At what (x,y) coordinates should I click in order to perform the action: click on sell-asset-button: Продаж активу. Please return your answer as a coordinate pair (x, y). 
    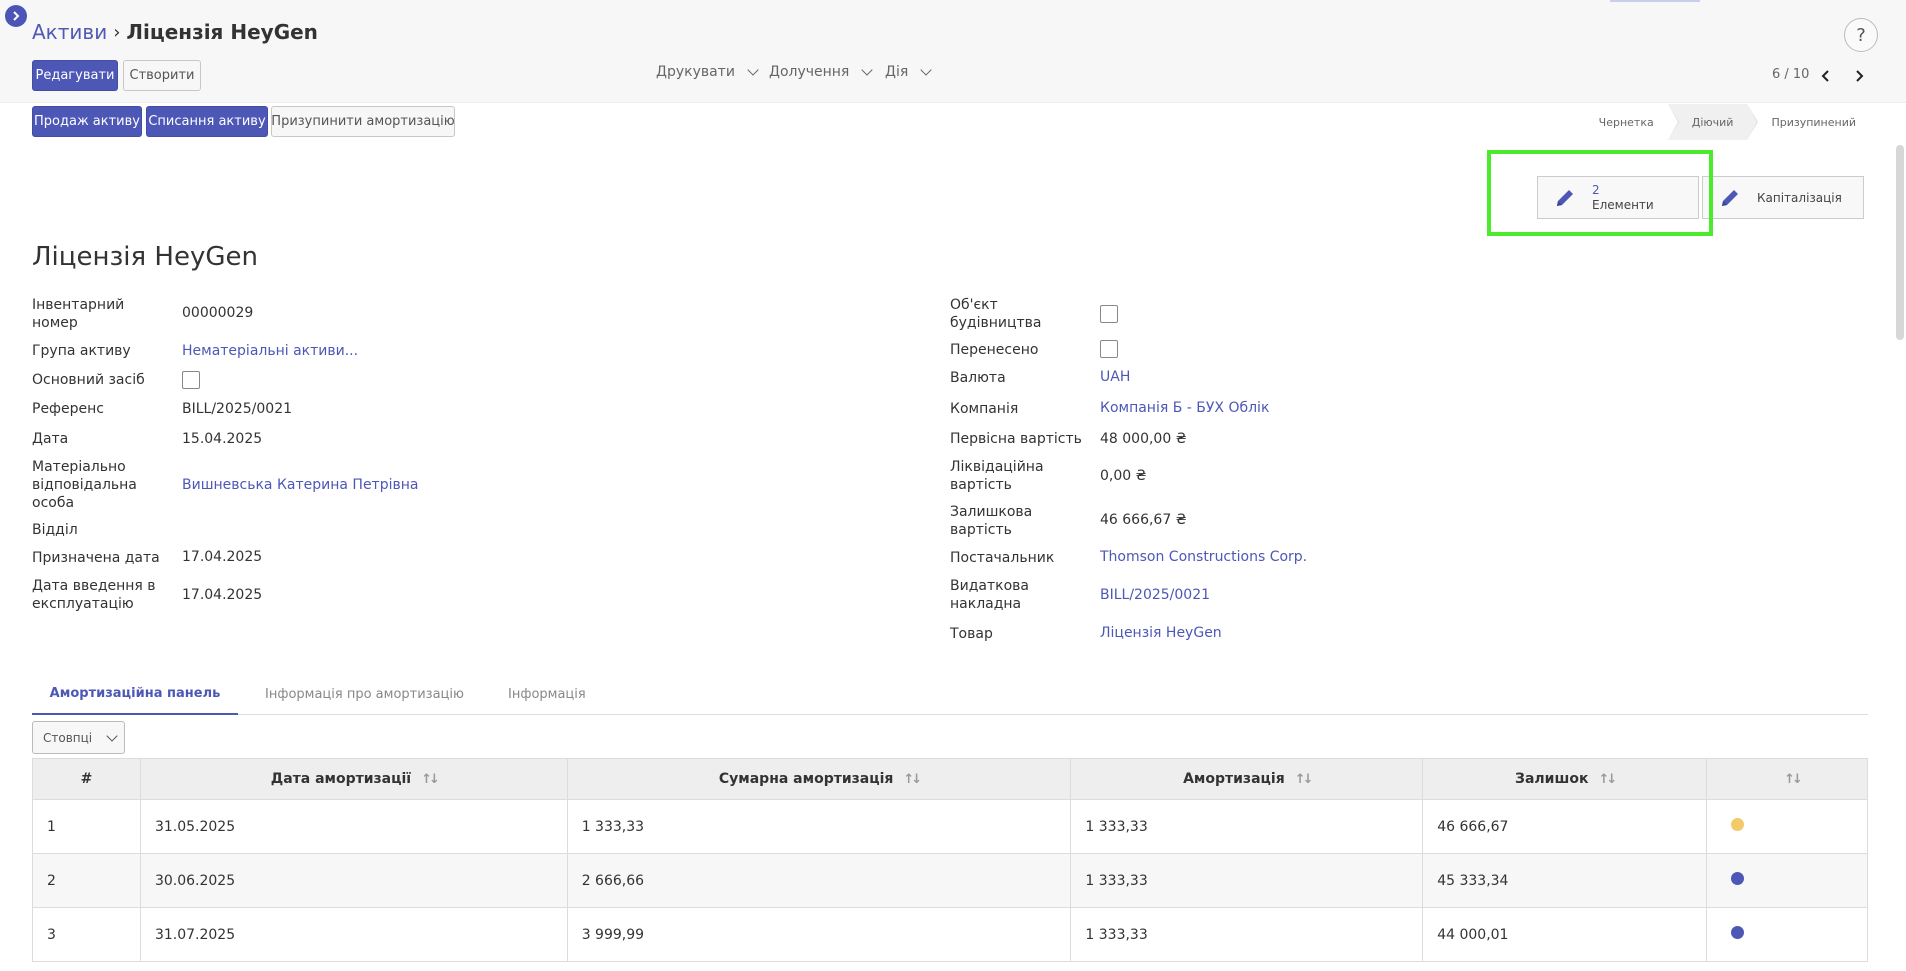
    Looking at the image, I should click on (87, 121).